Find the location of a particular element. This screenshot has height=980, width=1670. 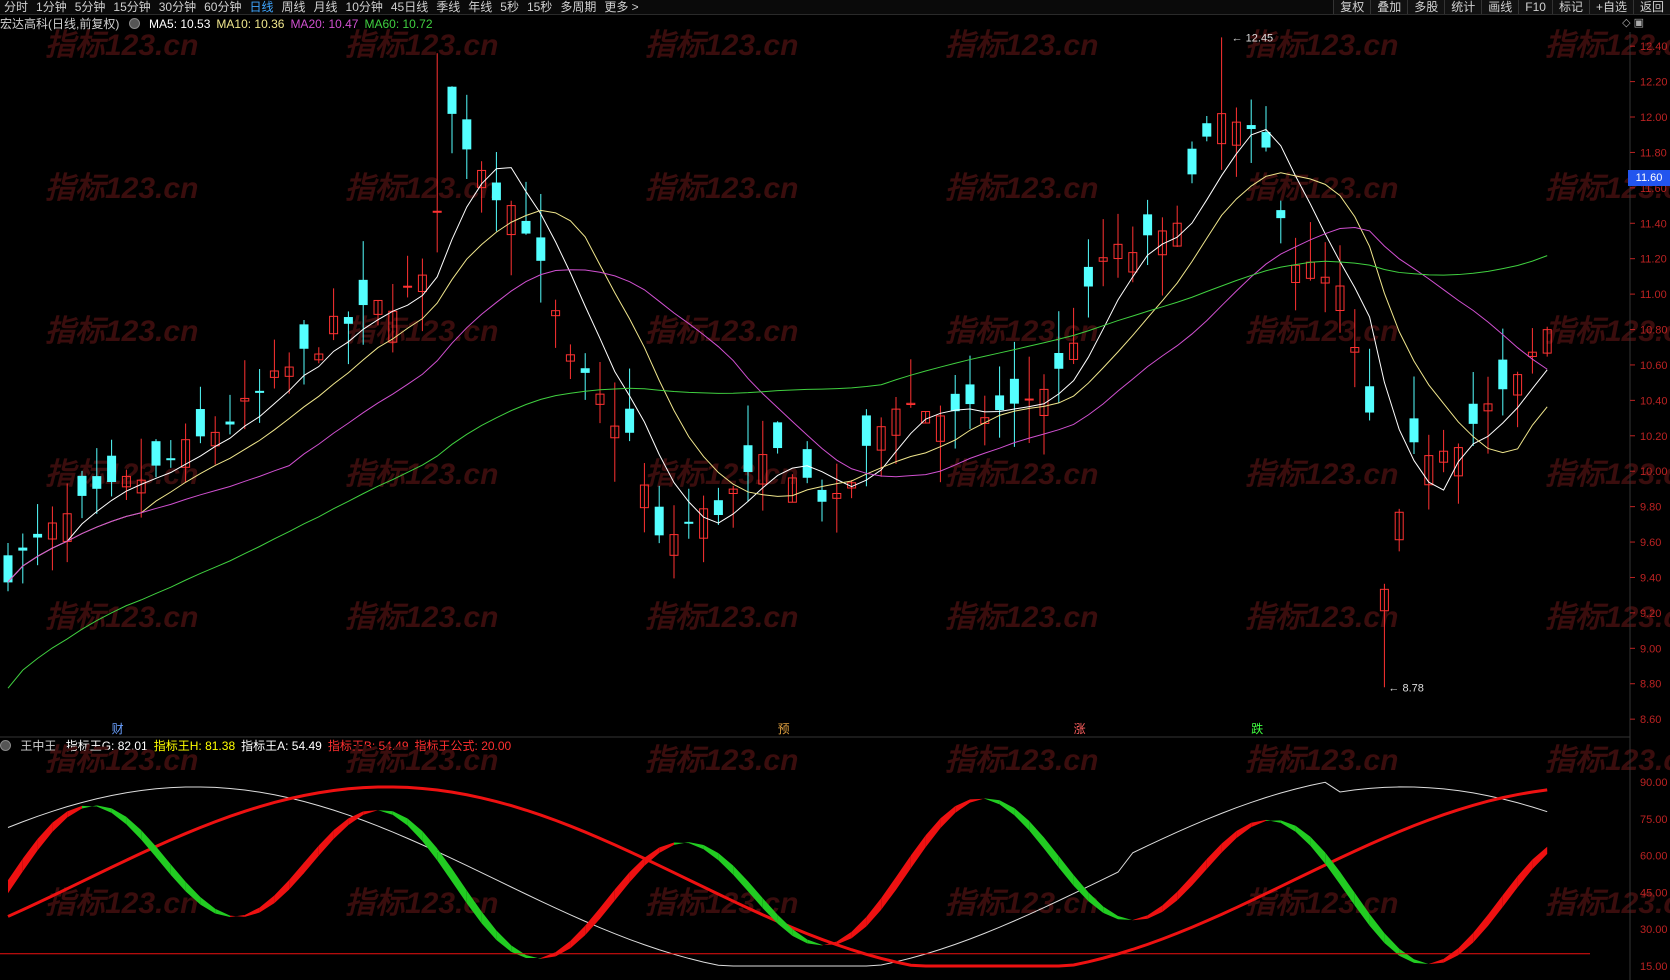

y-axis-label: 9.00 is located at coordinates (1650, 649).